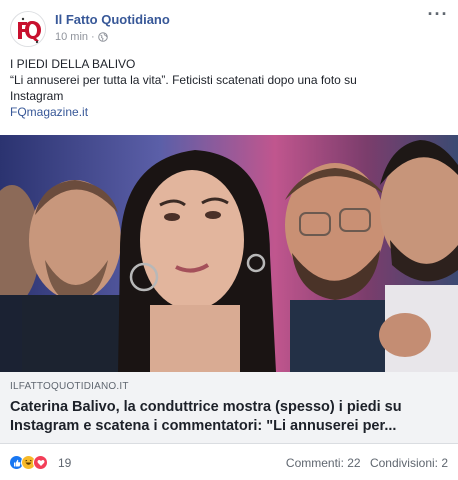  I want to click on globe-icon, so click(102, 37).